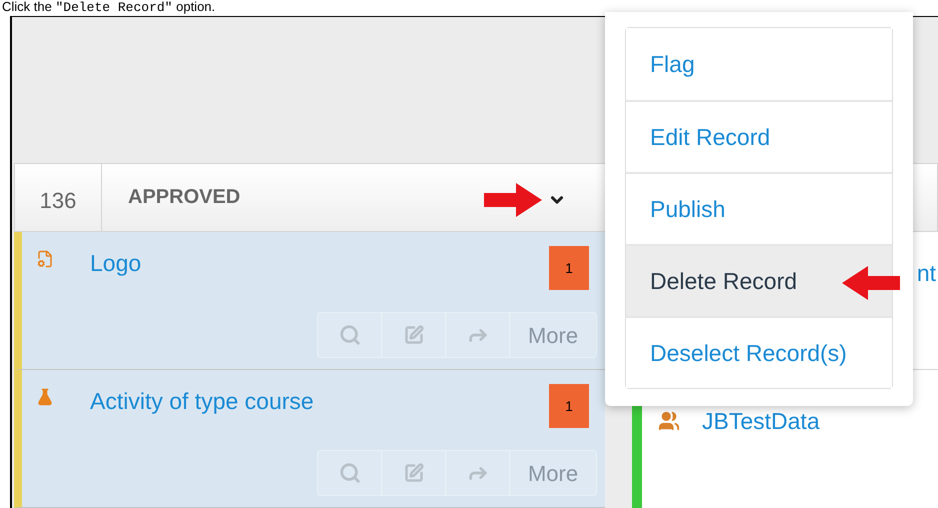 The height and width of the screenshot is (508, 938). Describe the element at coordinates (759, 280) in the screenshot. I see `menu-item: Delete Record` at that location.